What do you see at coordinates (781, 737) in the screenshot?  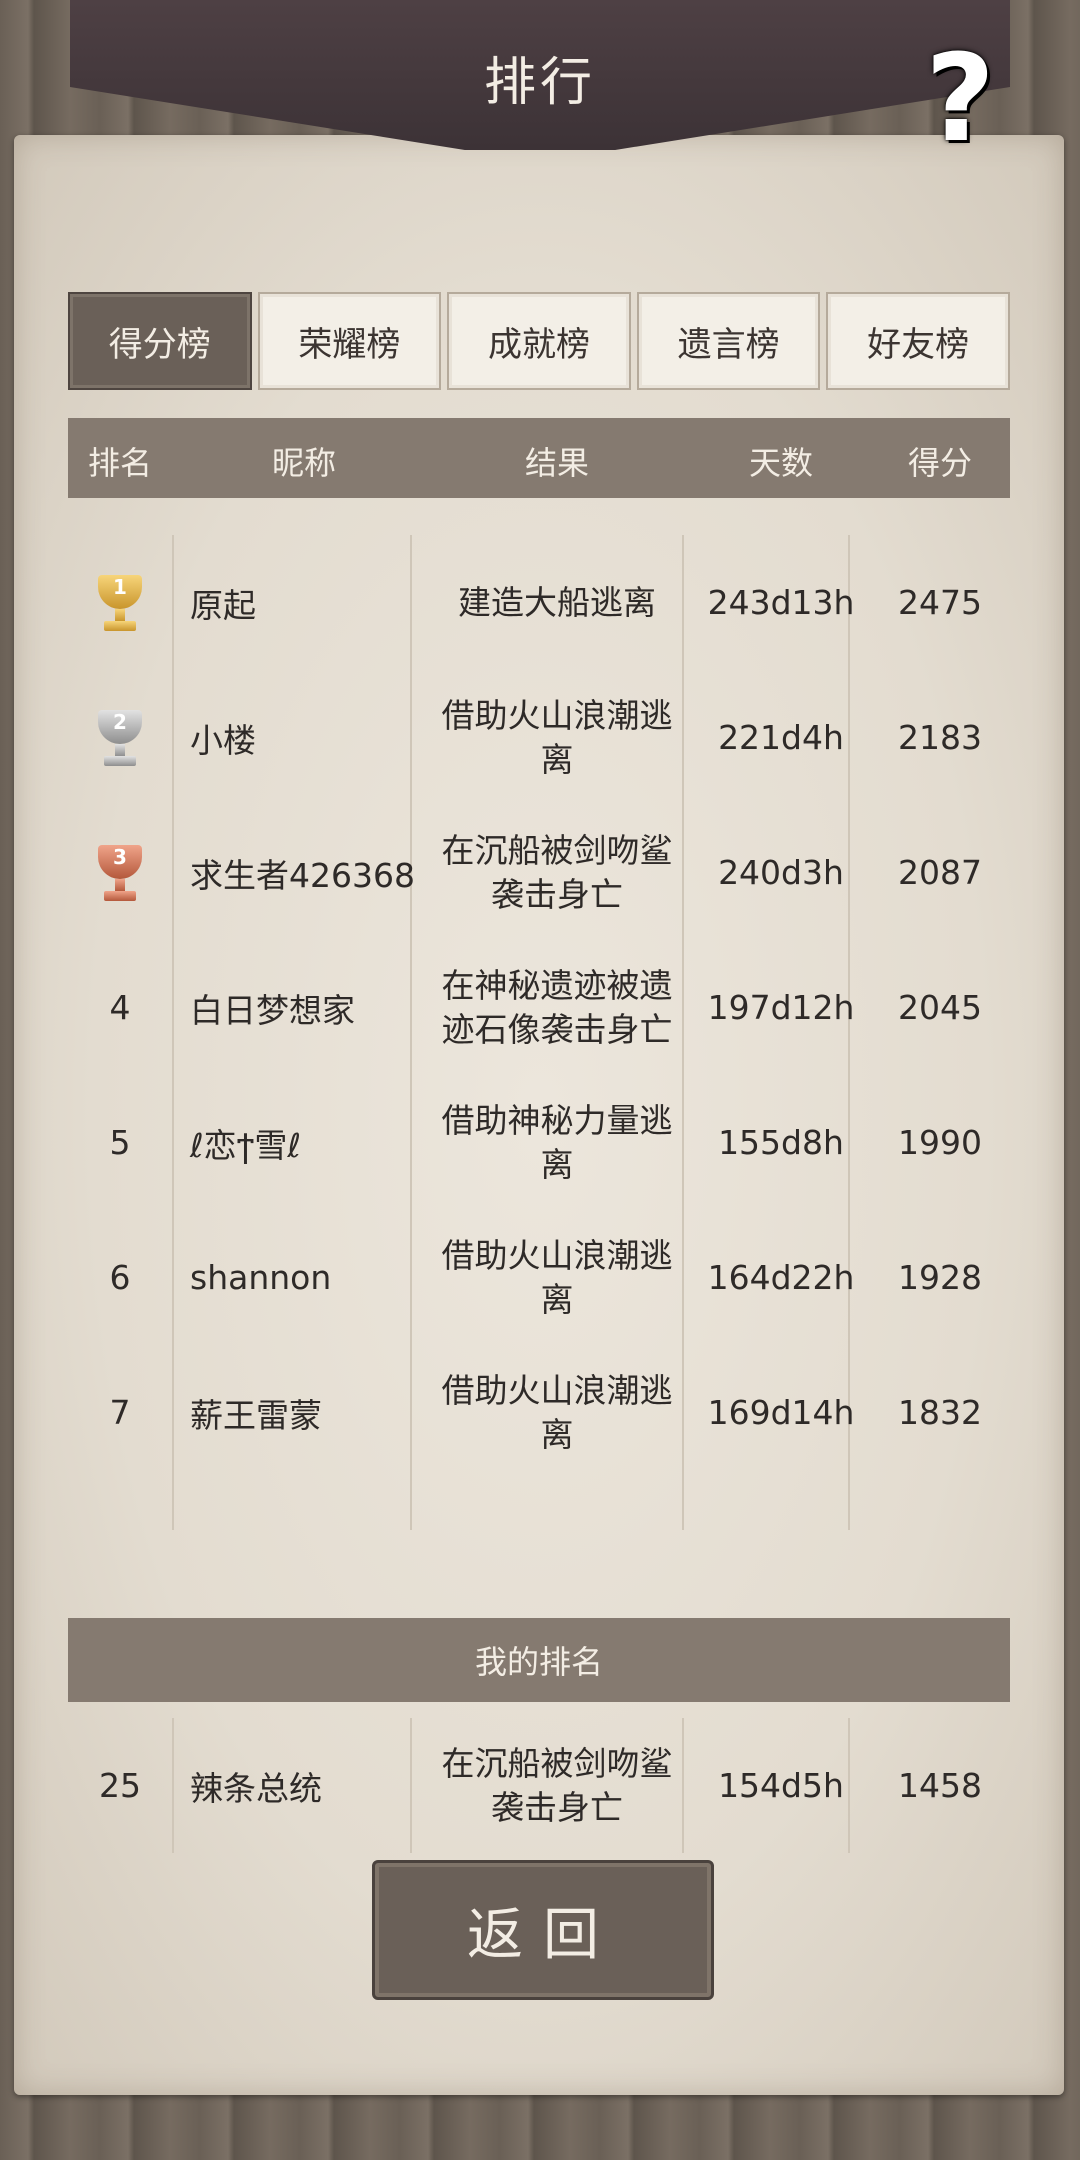 I see `days-value: 221d4h` at bounding box center [781, 737].